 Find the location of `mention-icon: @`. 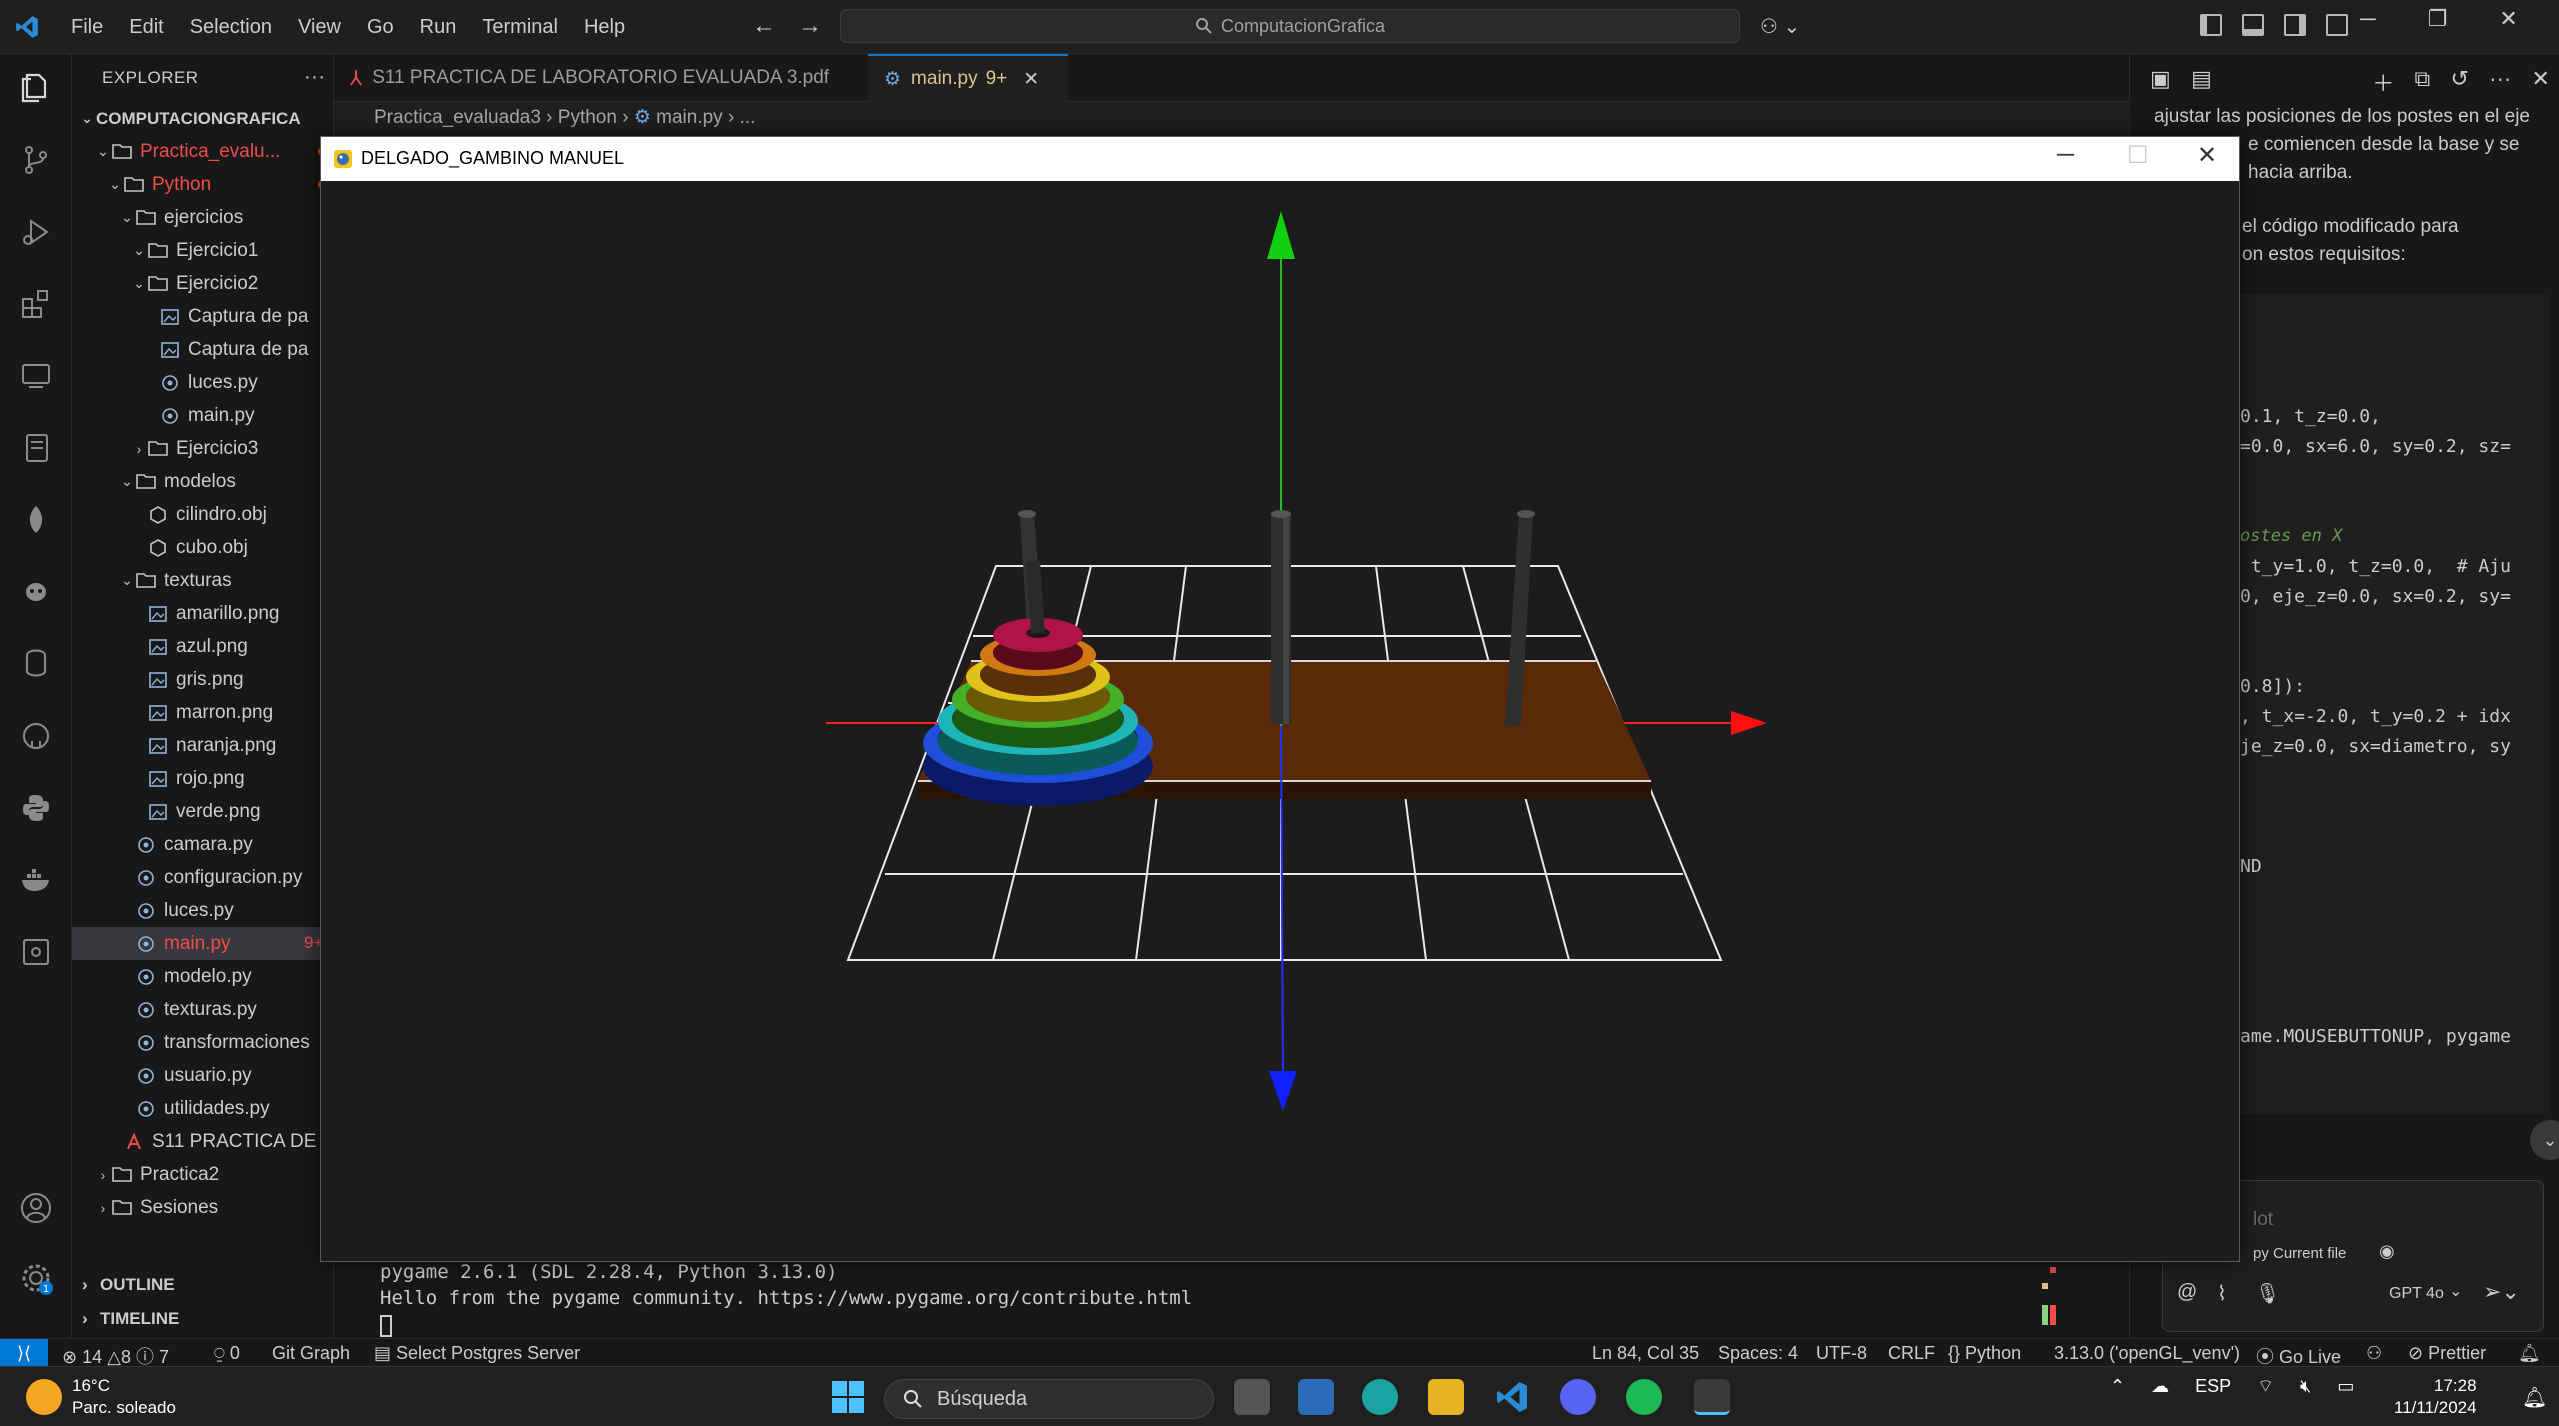

mention-icon: @ is located at coordinates (2187, 1292).